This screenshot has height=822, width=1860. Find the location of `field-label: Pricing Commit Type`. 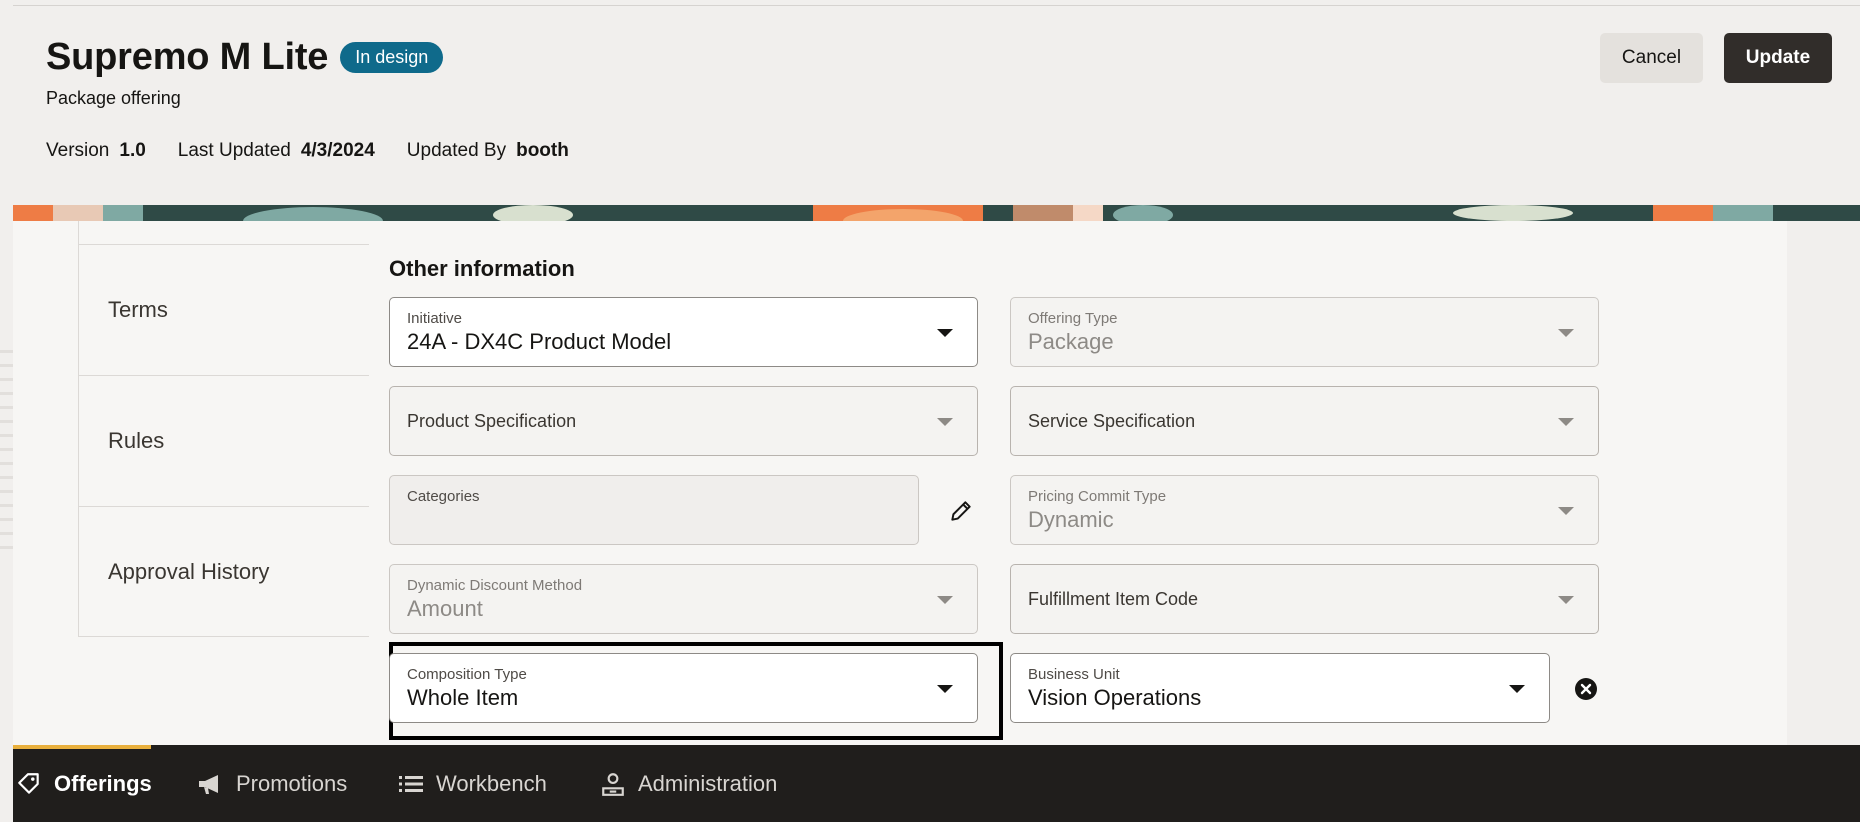

field-label: Pricing Commit Type is located at coordinates (1097, 496).